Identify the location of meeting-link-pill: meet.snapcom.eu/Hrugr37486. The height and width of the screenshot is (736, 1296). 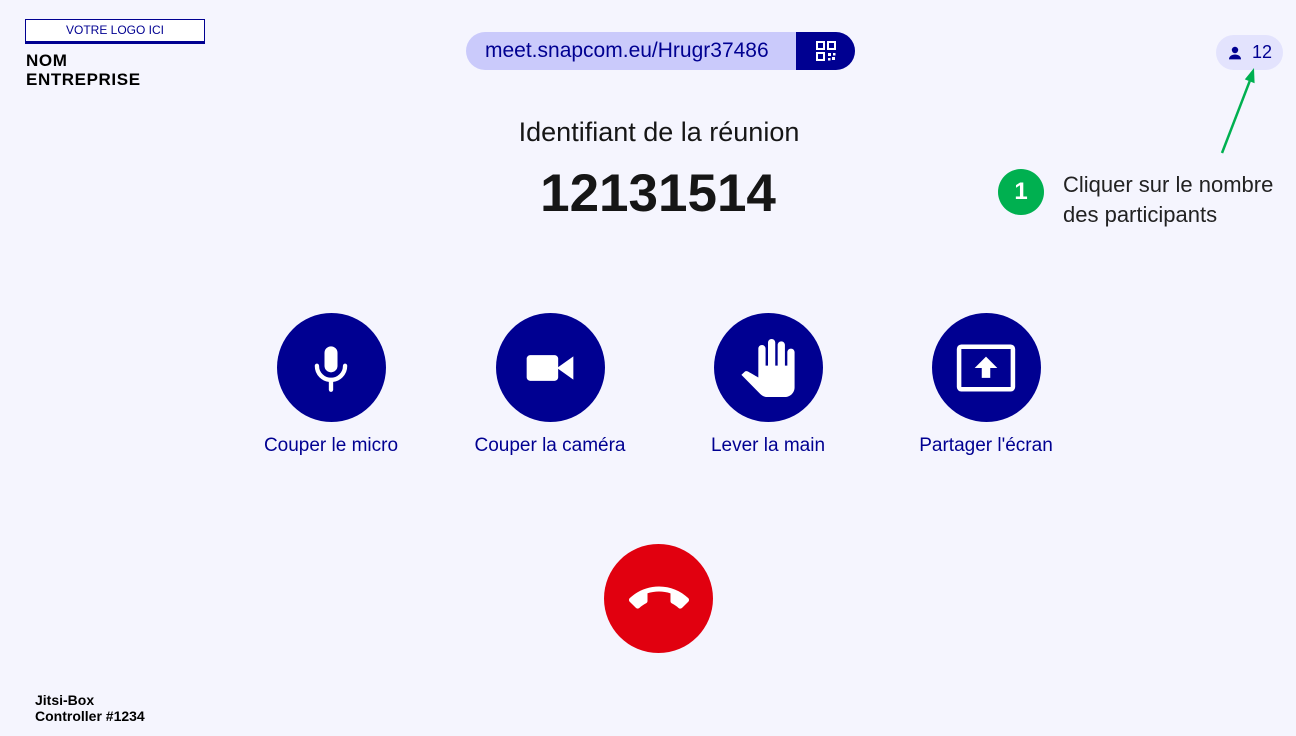
(660, 51).